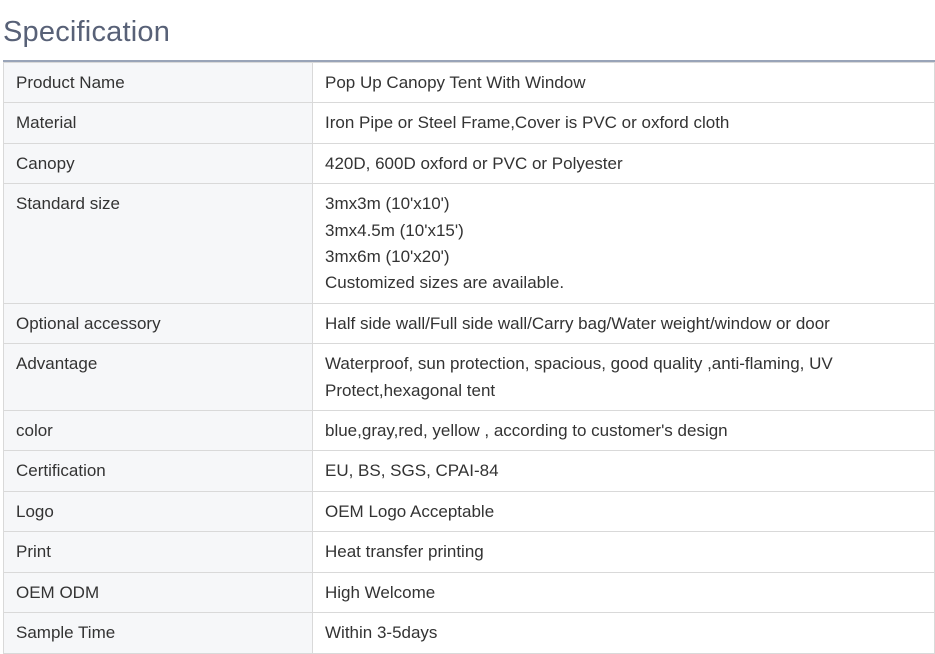 This screenshot has width=935, height=654. I want to click on spec-label-cell: Print, so click(158, 552).